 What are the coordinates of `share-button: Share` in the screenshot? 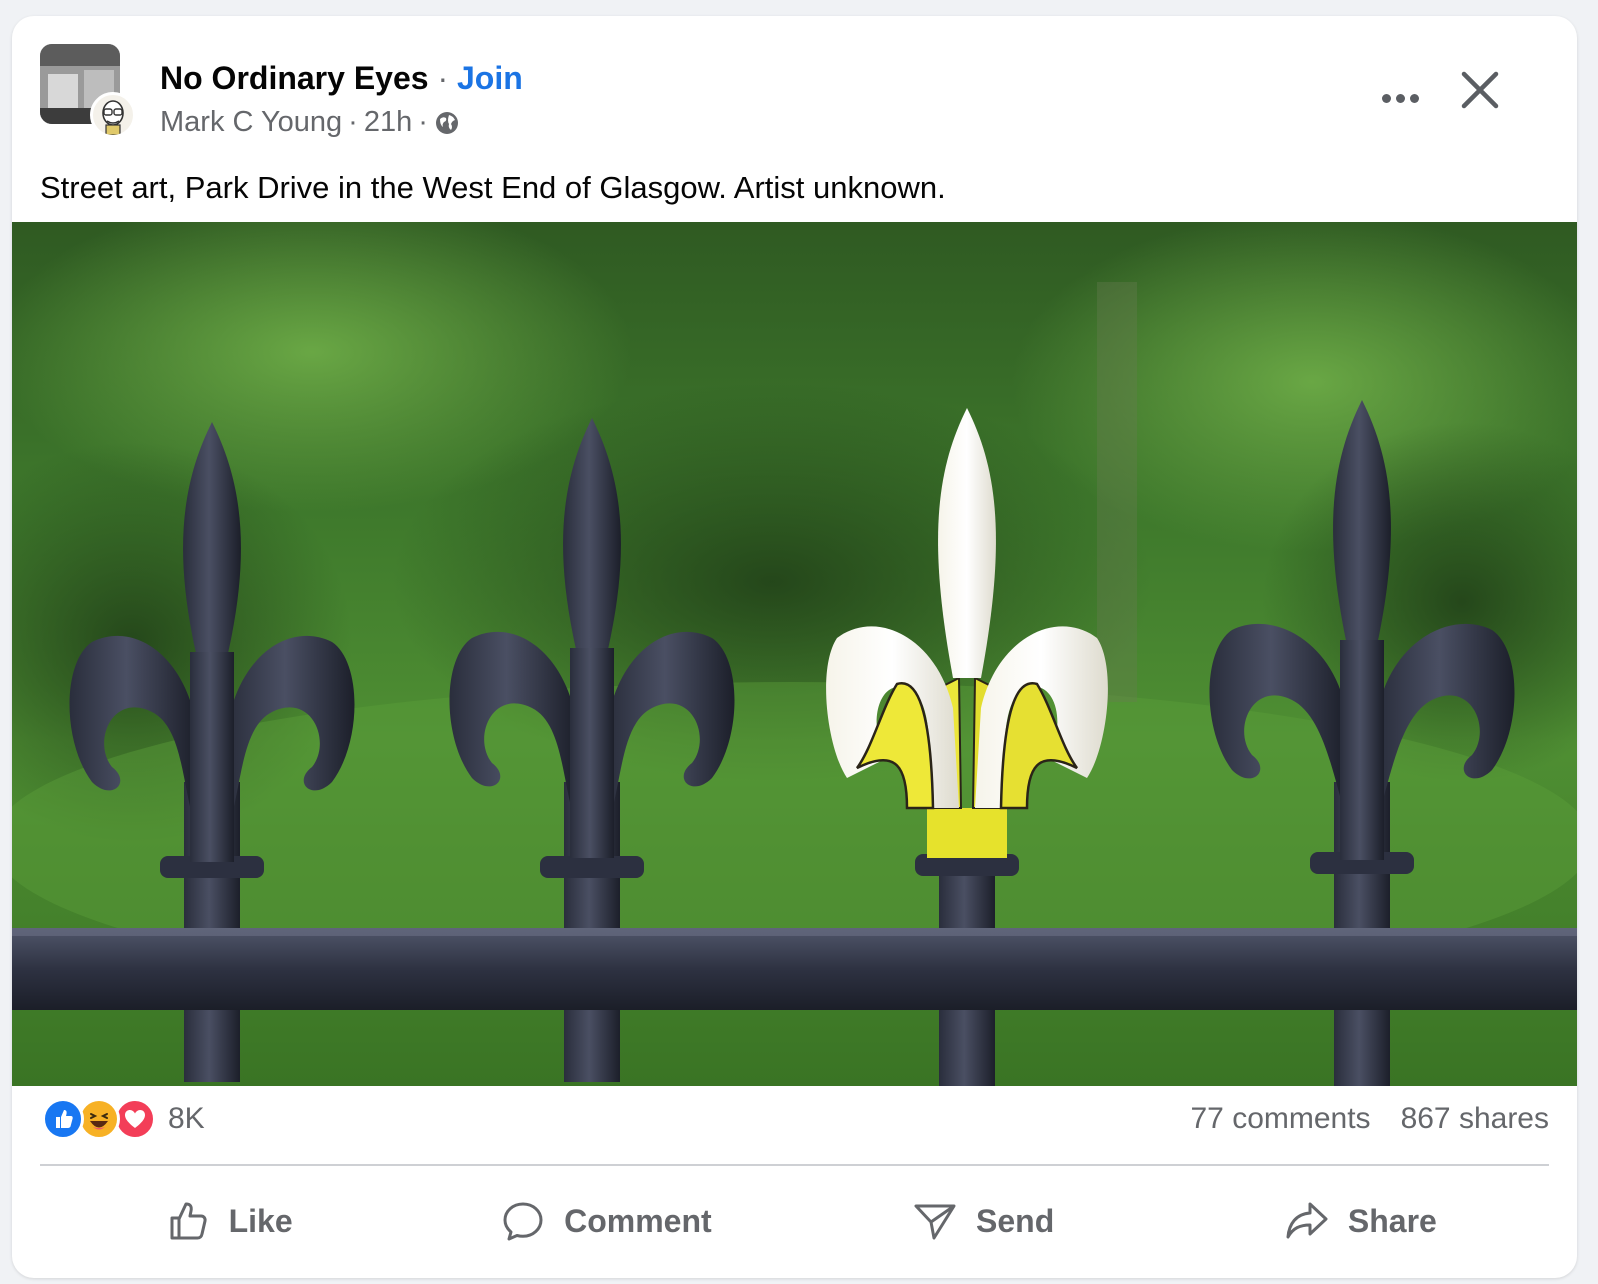 It's located at (1360, 1221).